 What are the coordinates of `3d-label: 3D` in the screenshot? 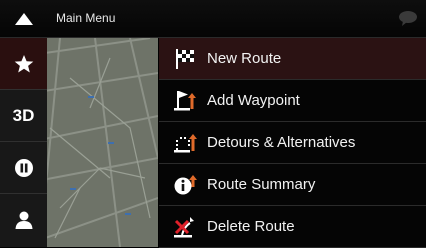 It's located at (23, 115).